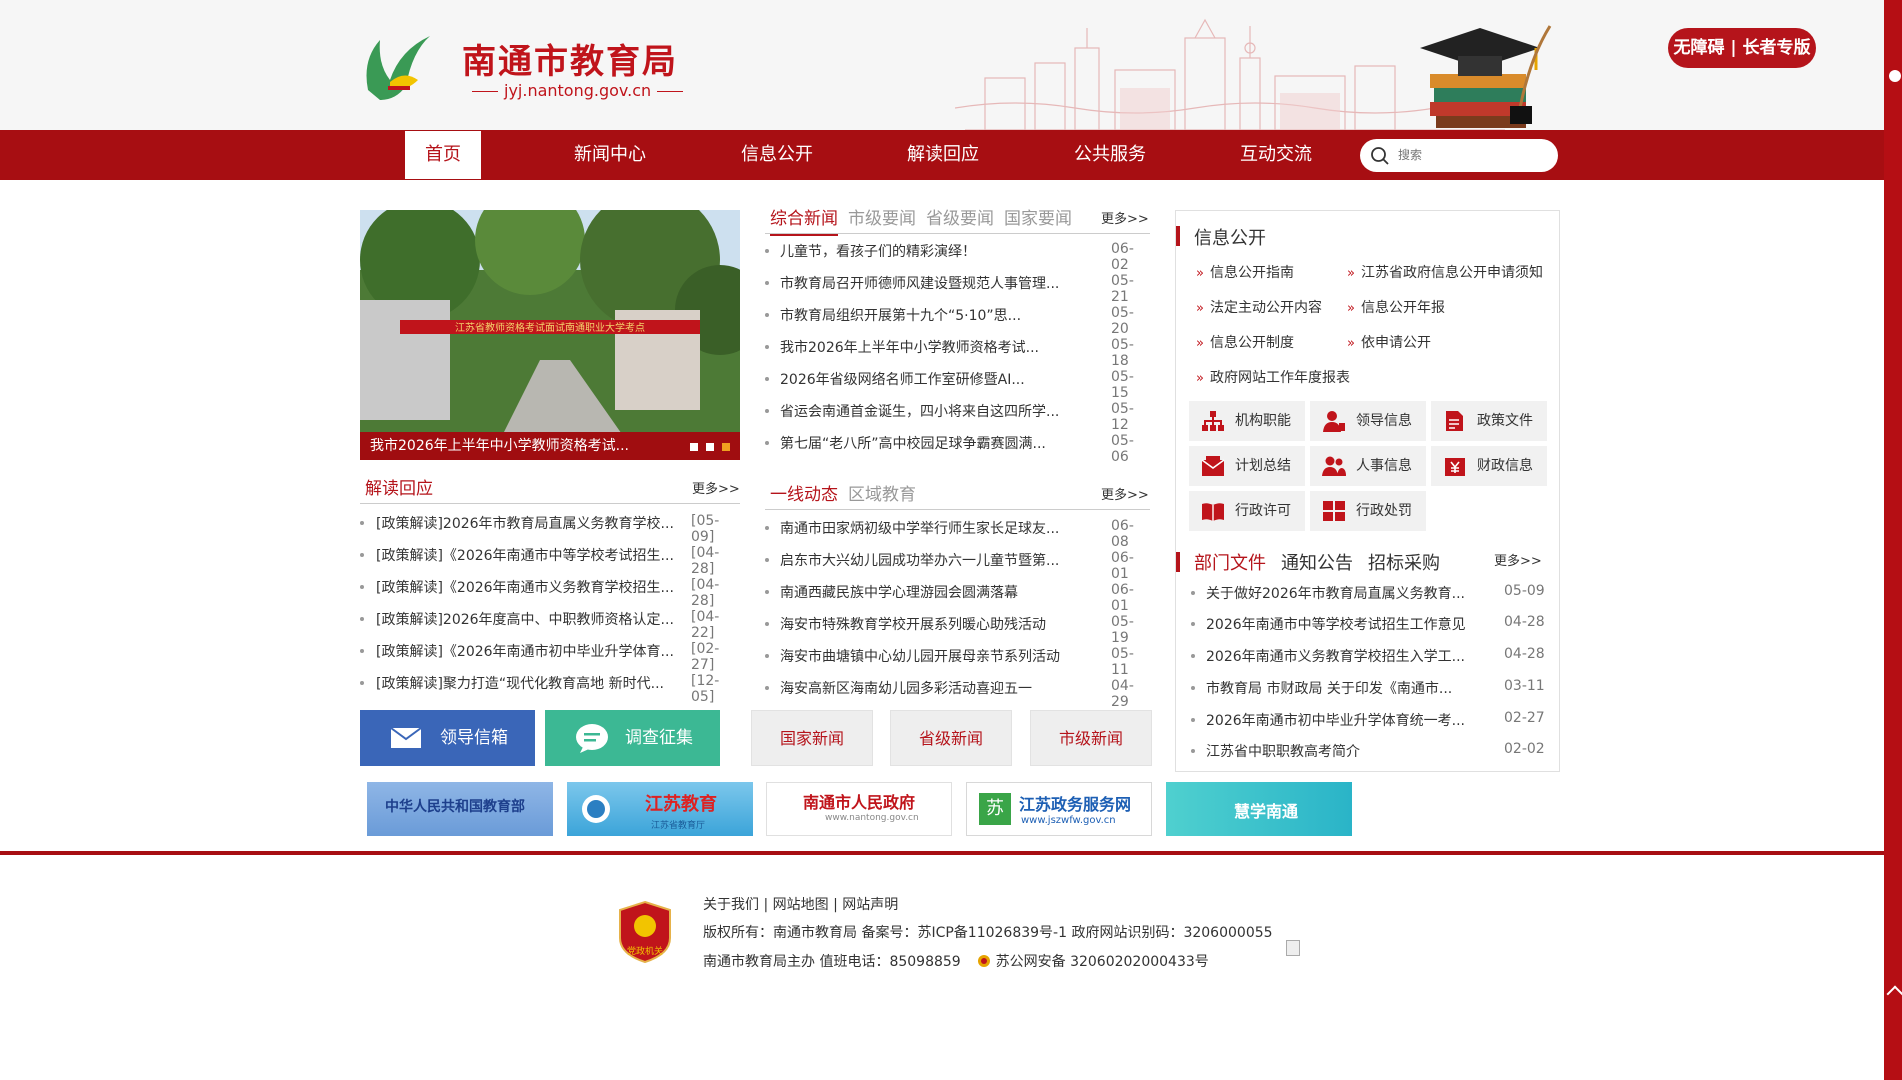 The width and height of the screenshot is (1902, 1080). What do you see at coordinates (550, 689) in the screenshot?
I see `list-item: [政策解读]聚力打造“现代化教育高地 新时代... [12-05]` at bounding box center [550, 689].